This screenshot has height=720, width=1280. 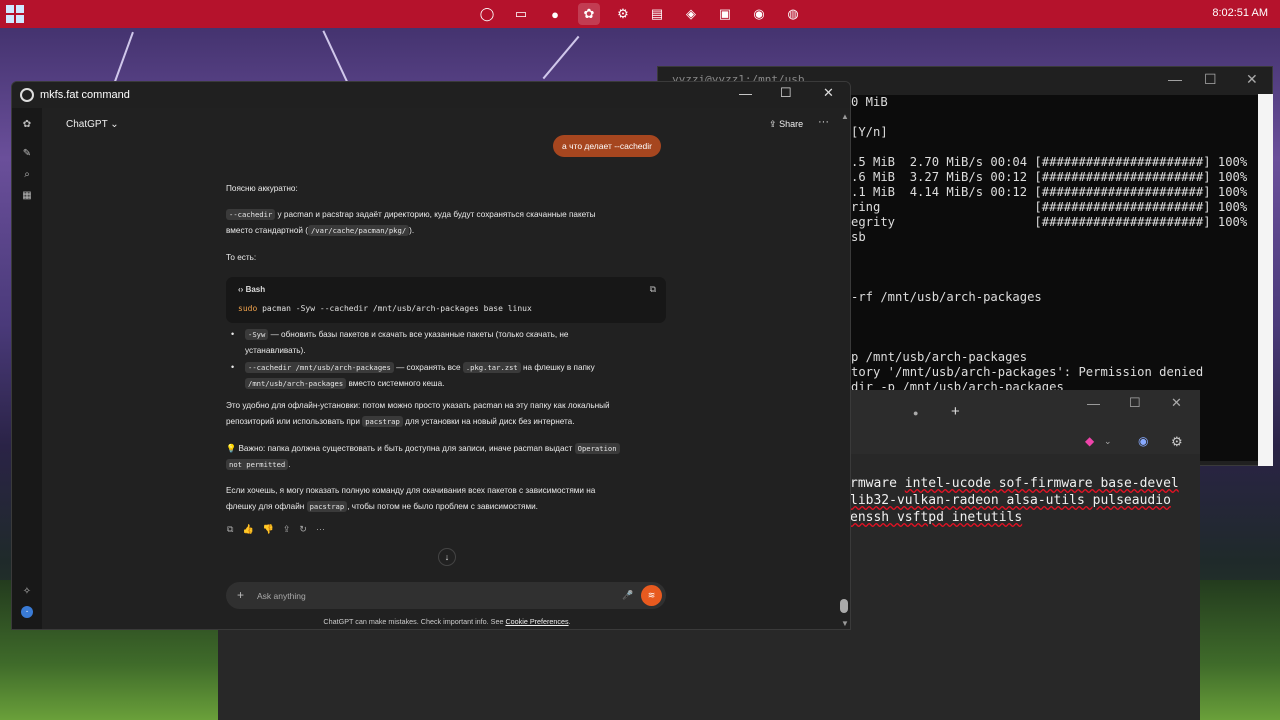 I want to click on spotify-icon: ◍, so click(x=793, y=14).